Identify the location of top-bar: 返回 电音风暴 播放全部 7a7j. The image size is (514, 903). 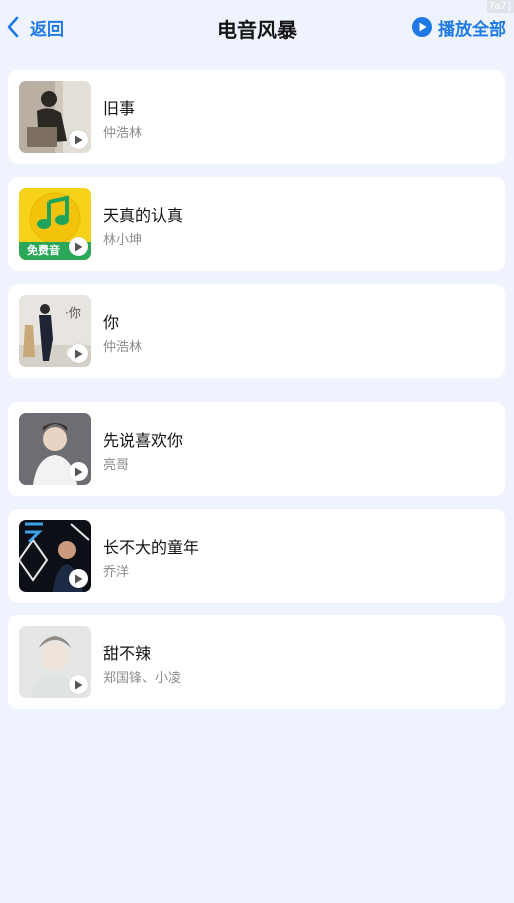
(257, 27).